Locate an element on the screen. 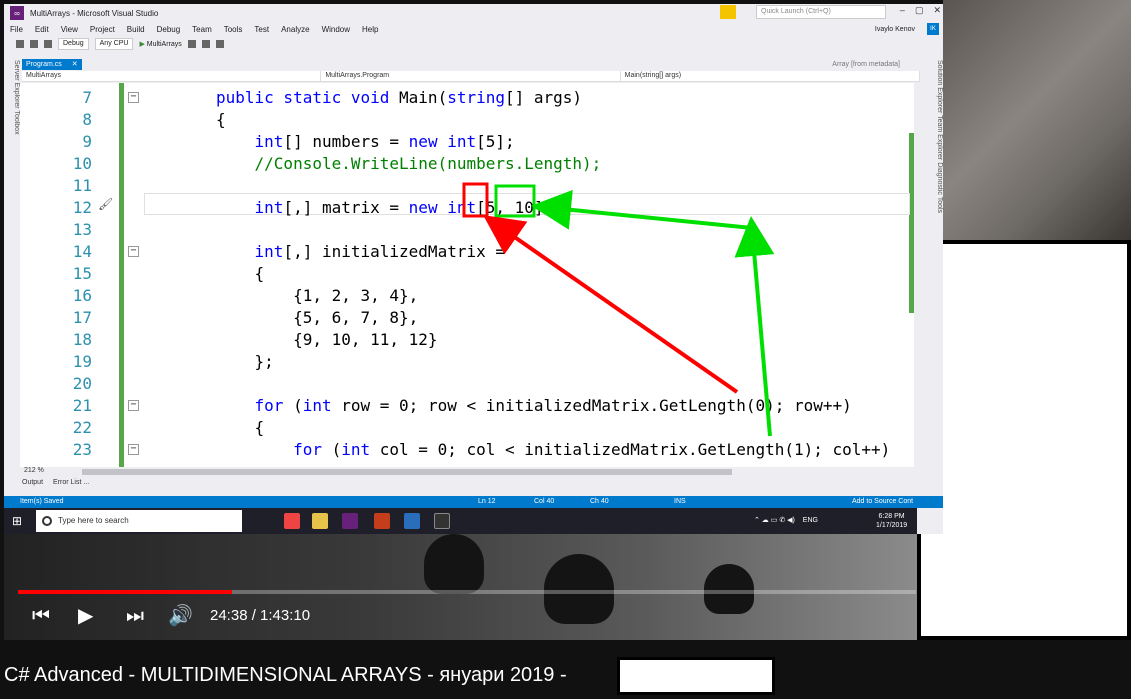 This screenshot has width=1131, height=699. menu-debug: Debug is located at coordinates (169, 29).